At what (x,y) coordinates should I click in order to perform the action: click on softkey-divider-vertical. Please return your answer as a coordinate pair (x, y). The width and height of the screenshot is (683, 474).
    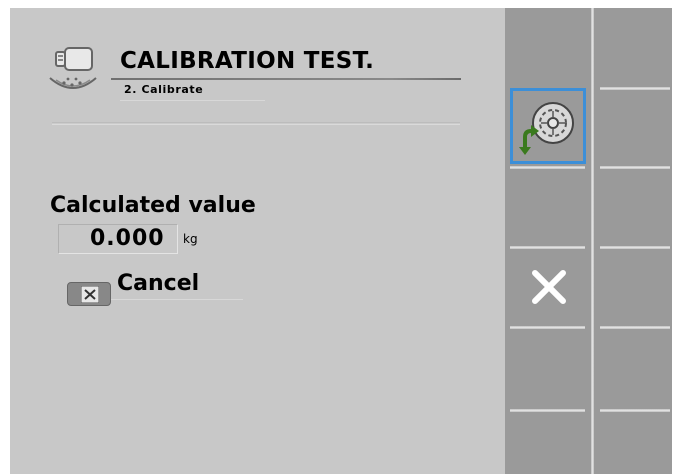
    Looking at the image, I should click on (592, 241).